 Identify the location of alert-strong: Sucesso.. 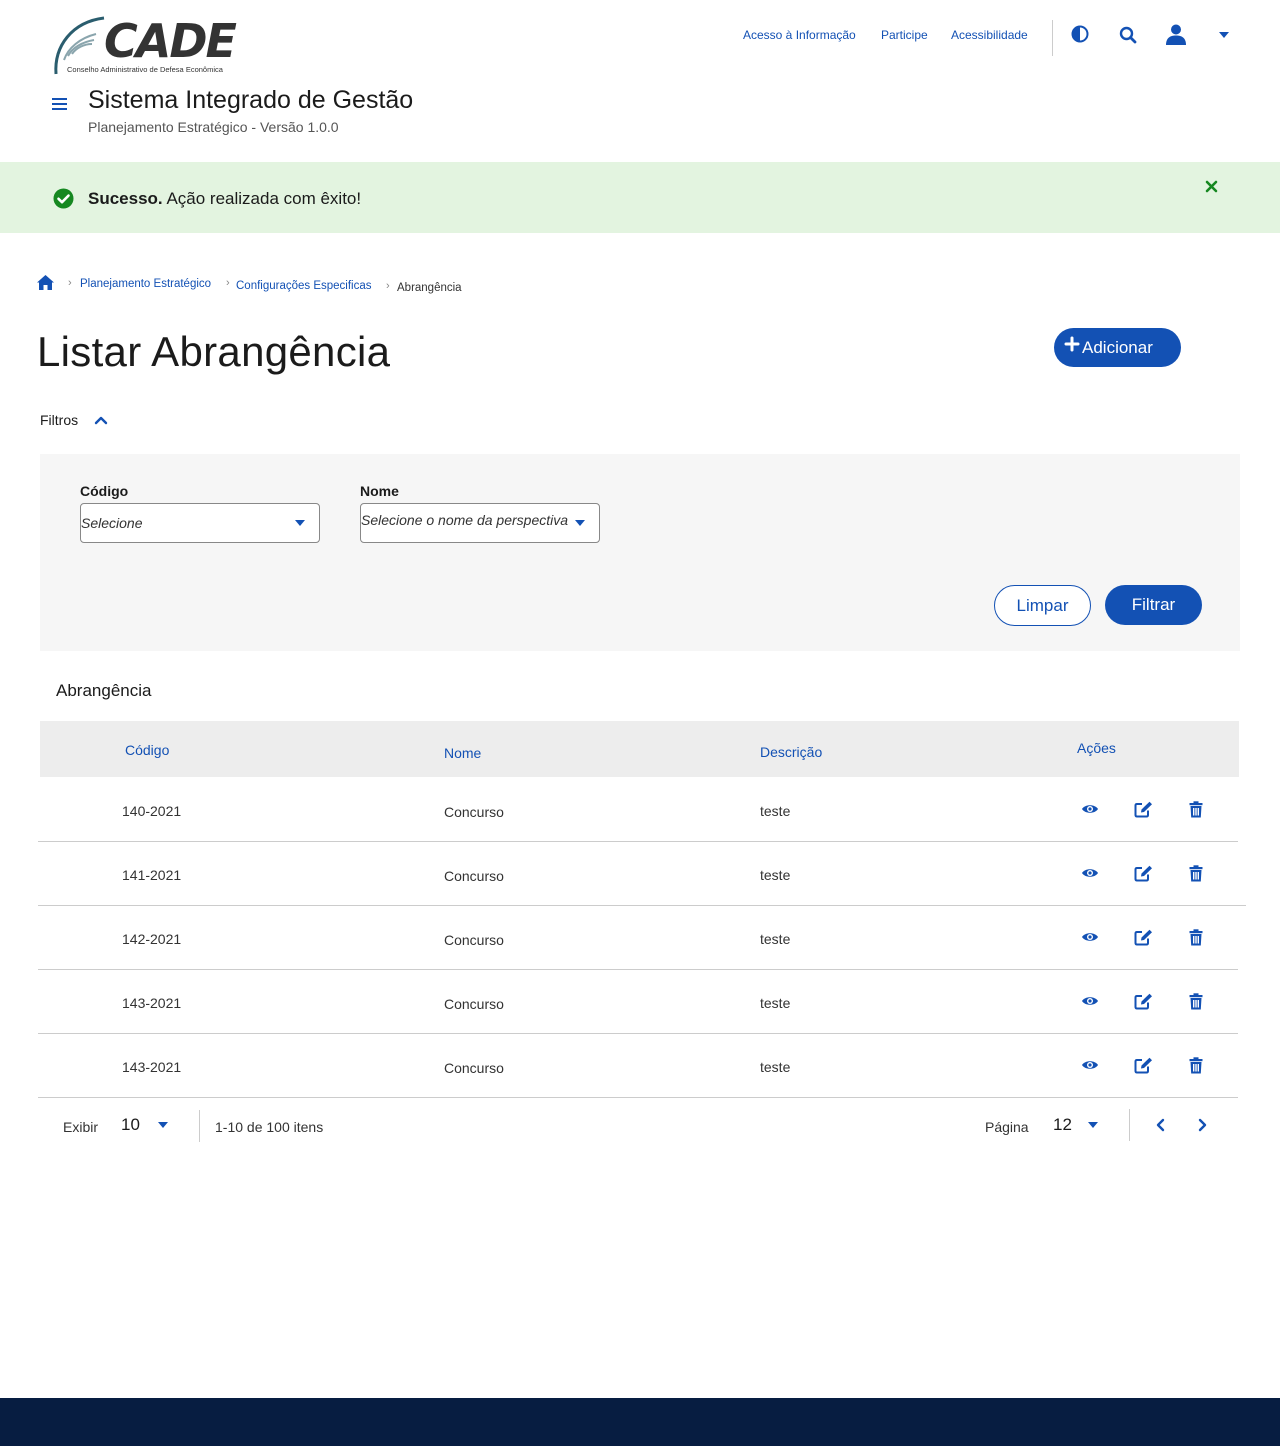
(125, 198).